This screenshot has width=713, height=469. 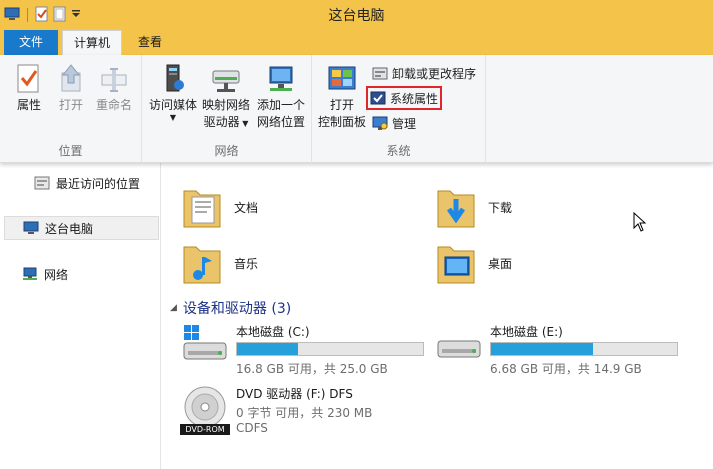 What do you see at coordinates (237, 309) in the screenshot?
I see `devices-header-label: 设备和驱动器 (3)` at bounding box center [237, 309].